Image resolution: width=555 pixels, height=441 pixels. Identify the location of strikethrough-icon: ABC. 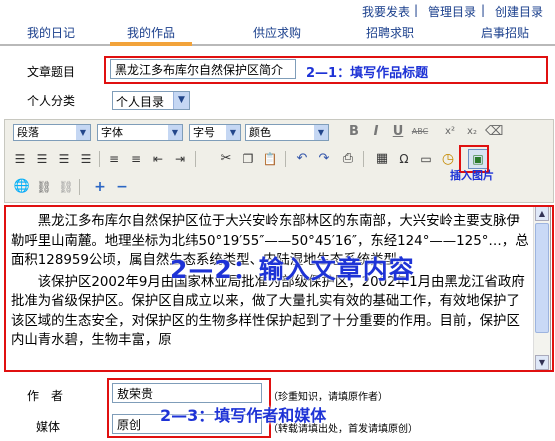
(420, 132).